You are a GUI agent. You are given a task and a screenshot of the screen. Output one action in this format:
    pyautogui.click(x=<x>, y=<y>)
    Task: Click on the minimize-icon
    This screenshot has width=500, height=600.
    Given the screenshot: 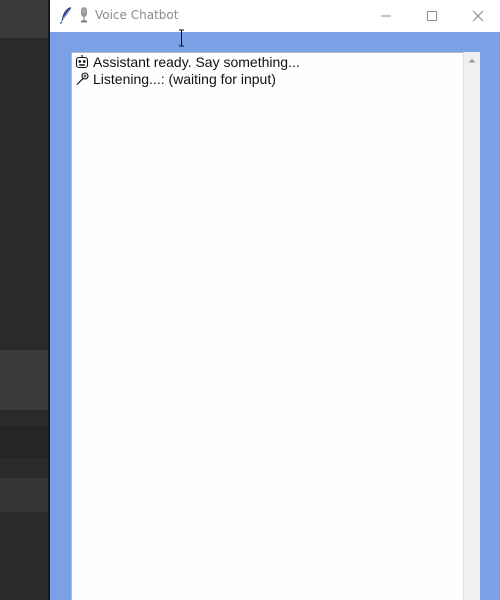 What is the action you would take?
    pyautogui.click(x=386, y=16)
    